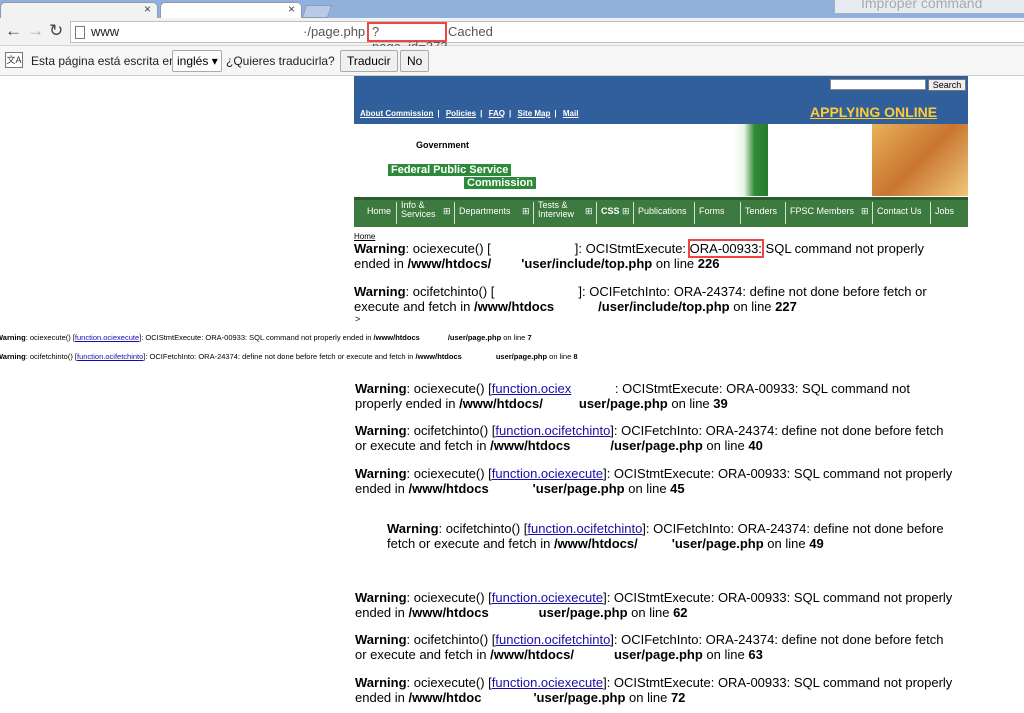 Image resolution: width=1024 pixels, height=713 pixels. I want to click on new-tab-button, so click(317, 11).